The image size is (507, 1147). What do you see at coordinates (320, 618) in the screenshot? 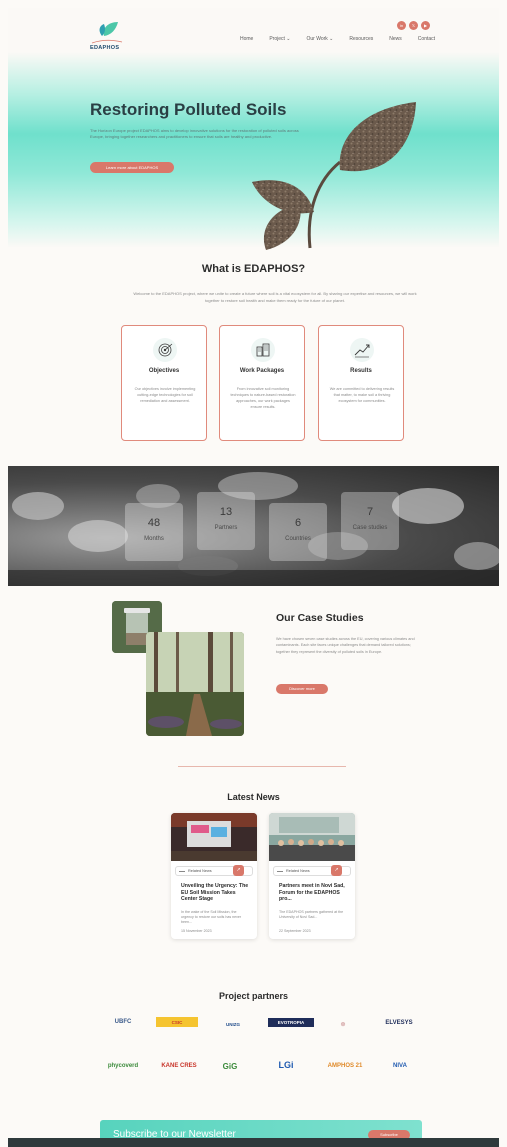
I see `case-studies-title: Our Case Studies` at bounding box center [320, 618].